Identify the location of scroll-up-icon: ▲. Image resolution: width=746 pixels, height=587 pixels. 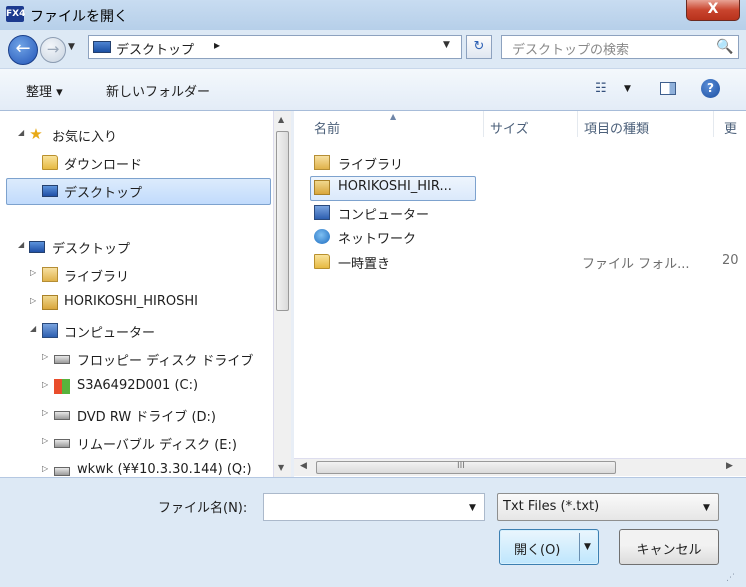
(281, 119).